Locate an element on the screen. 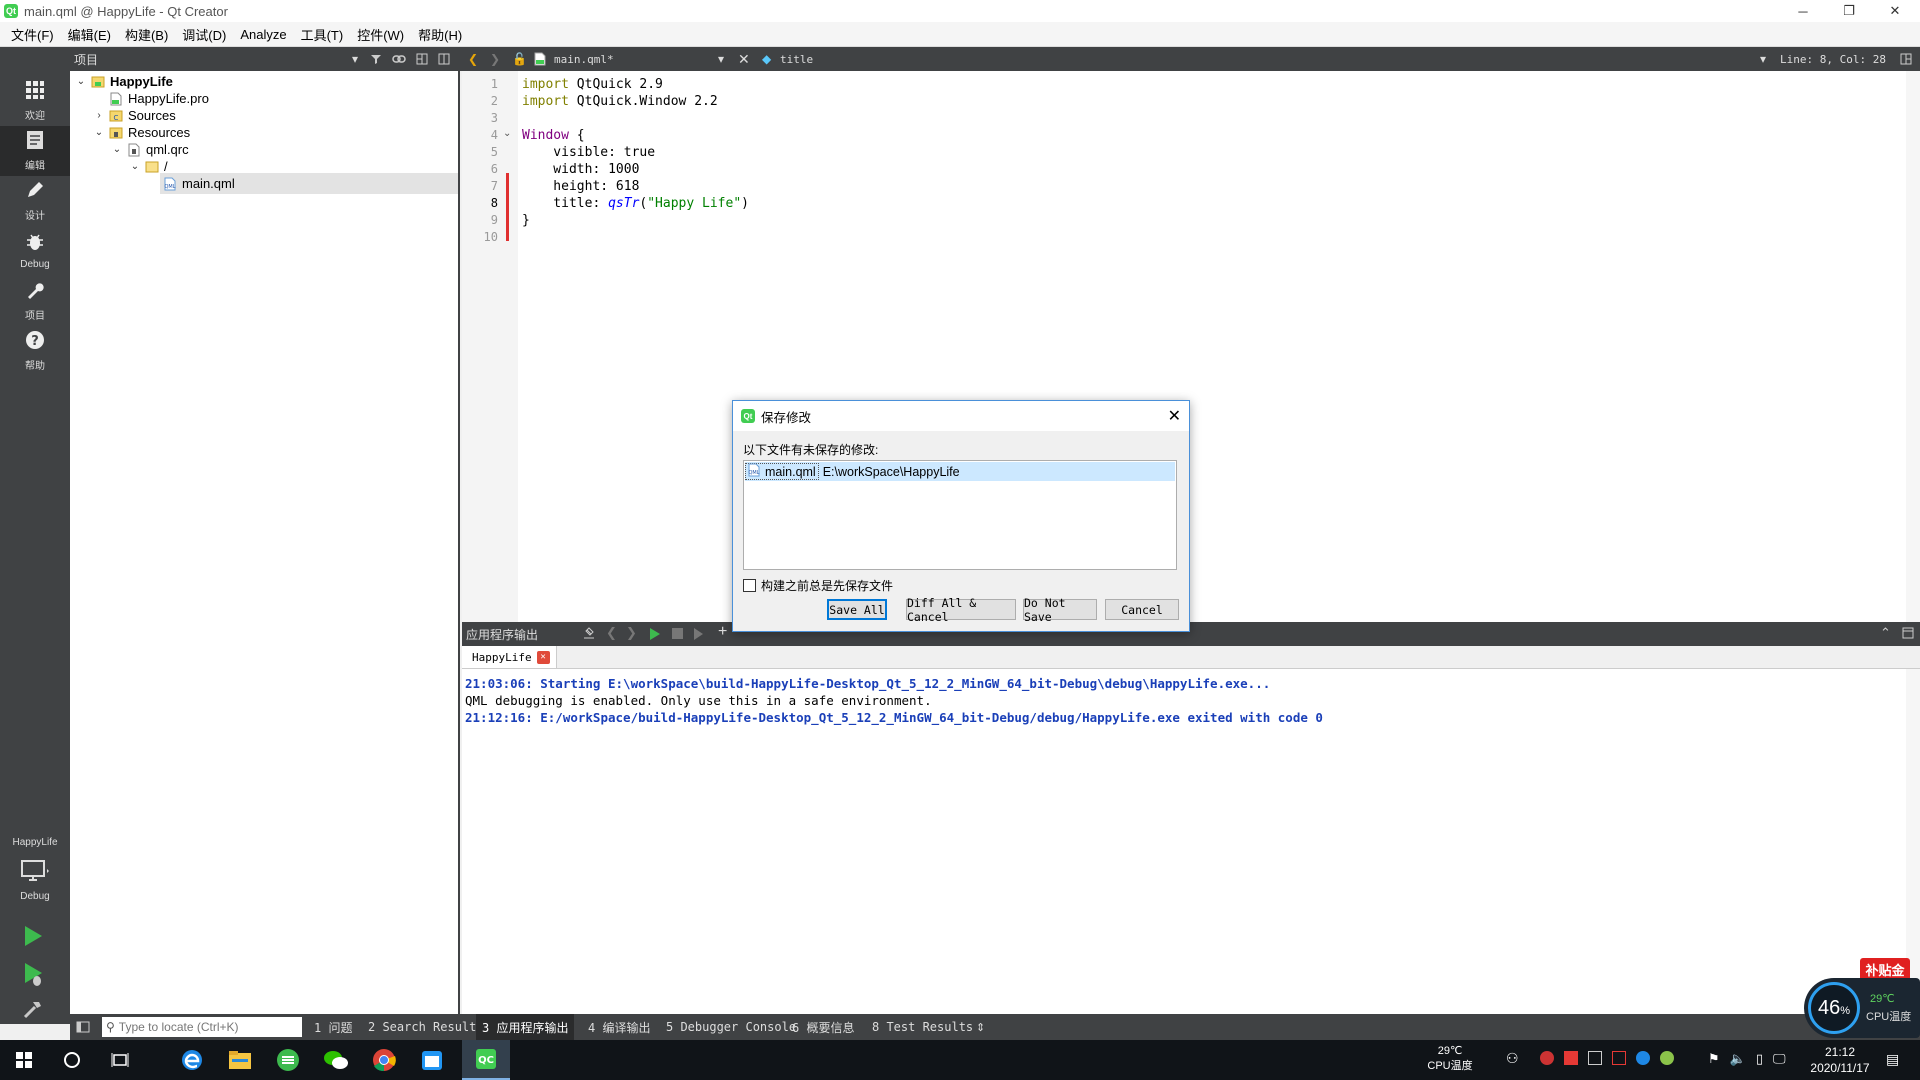 The height and width of the screenshot is (1080, 1920). unsaved-files-list: QML main.qml E:\workSpace\HappyLife is located at coordinates (960, 515).